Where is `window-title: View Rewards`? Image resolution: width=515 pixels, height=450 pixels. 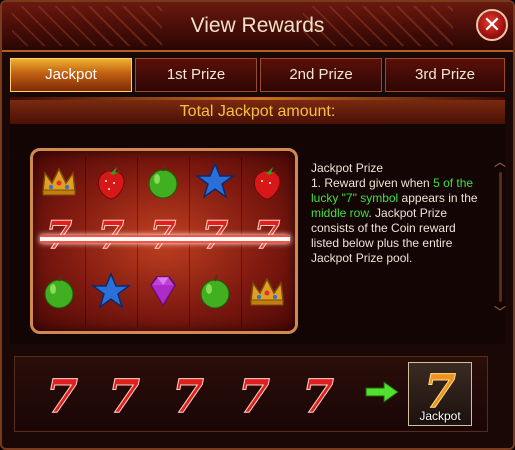 window-title: View Rewards is located at coordinates (257, 25).